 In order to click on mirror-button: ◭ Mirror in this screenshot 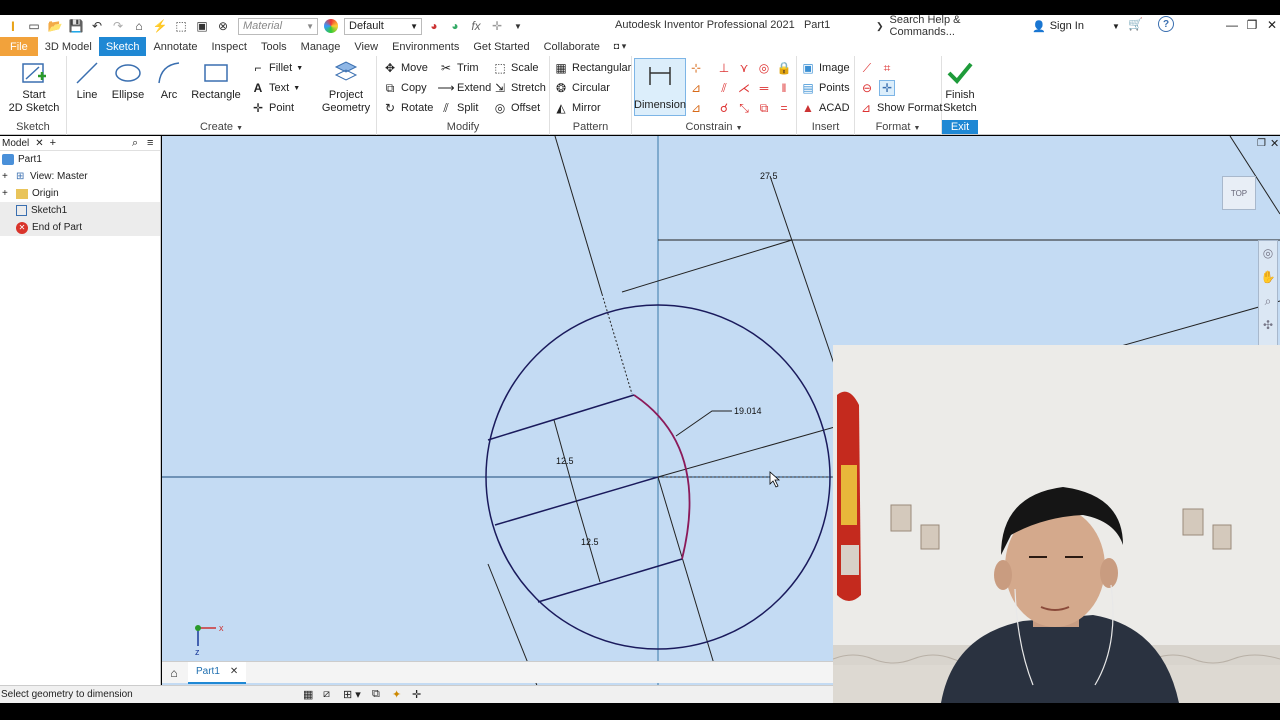, I will do `click(577, 108)`.